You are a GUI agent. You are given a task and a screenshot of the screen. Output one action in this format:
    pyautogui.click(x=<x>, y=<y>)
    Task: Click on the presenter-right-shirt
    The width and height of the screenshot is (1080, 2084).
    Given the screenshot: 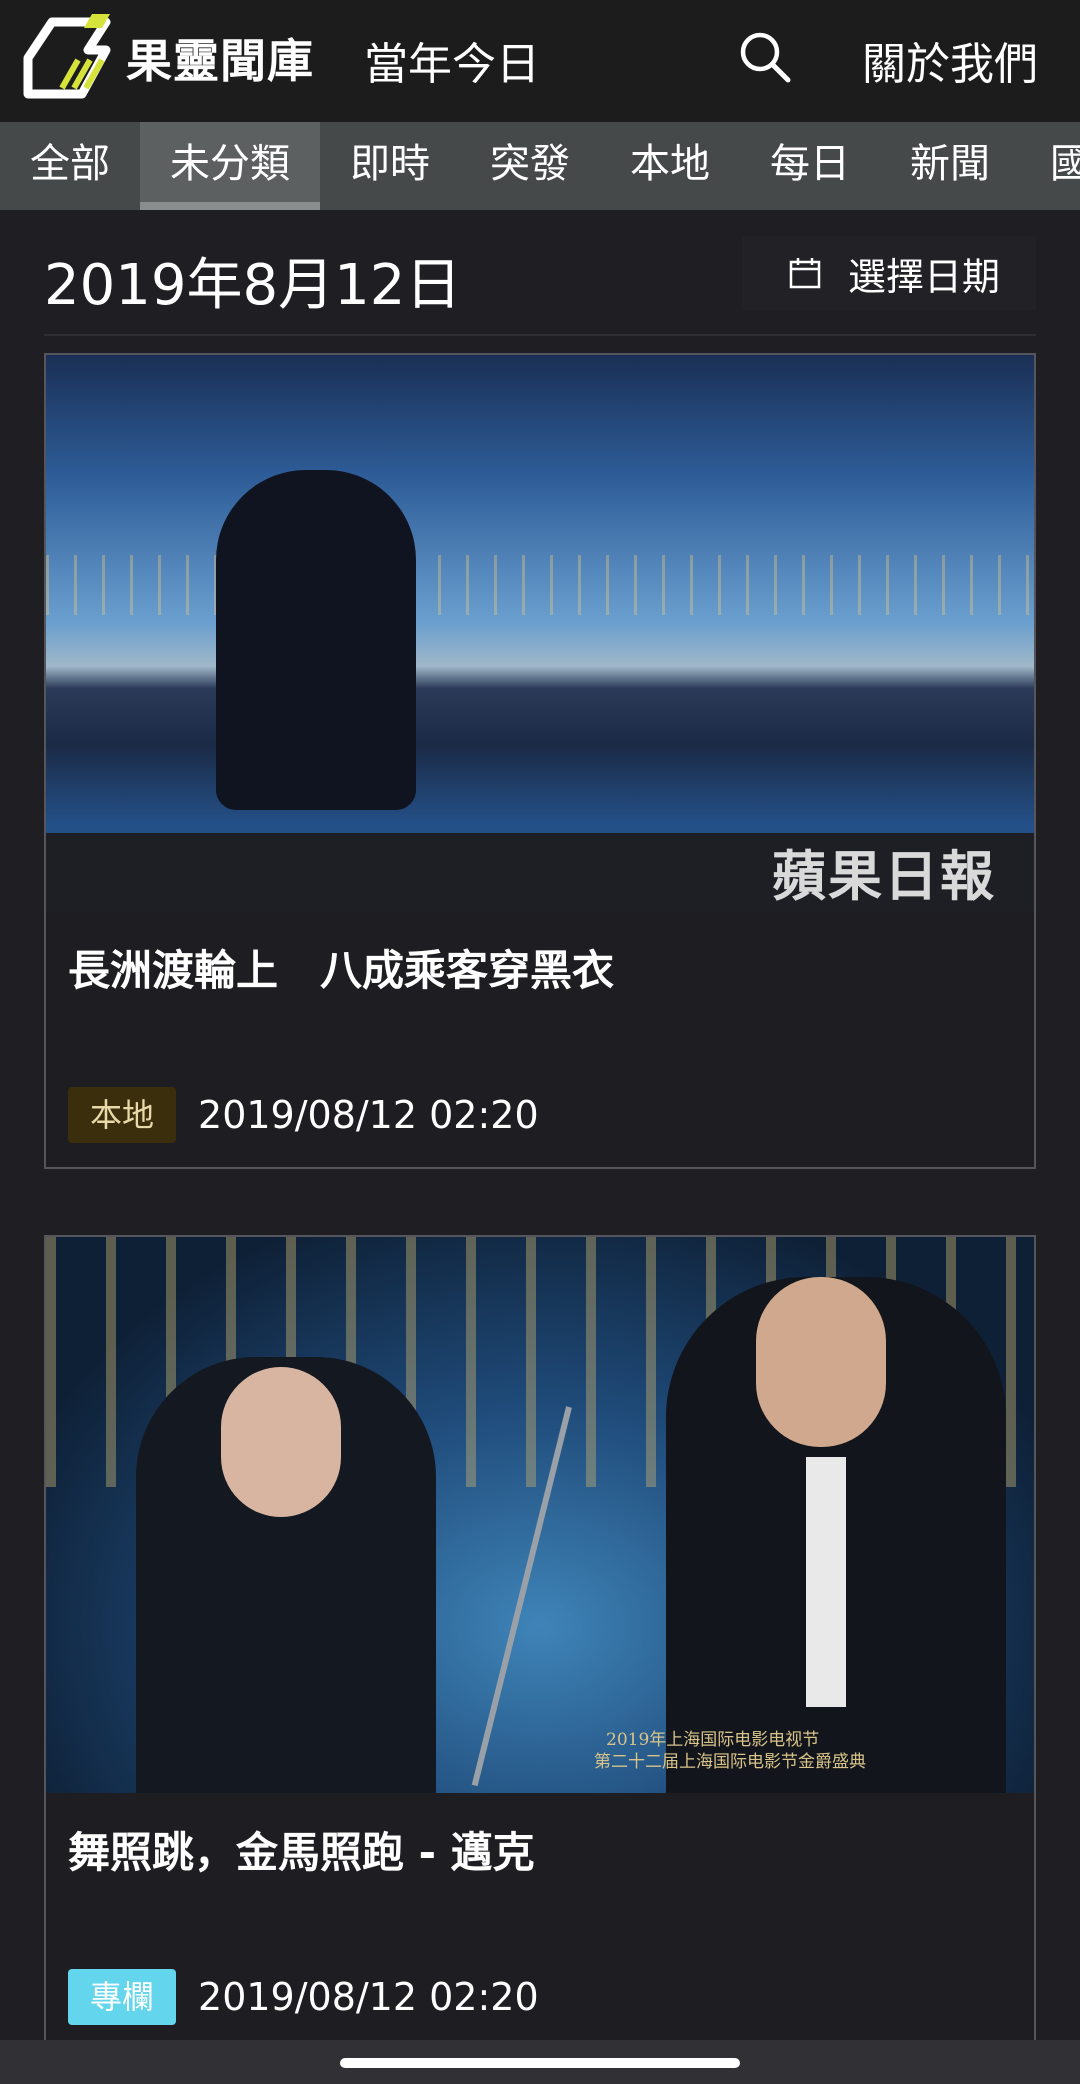 What is the action you would take?
    pyautogui.click(x=826, y=1582)
    